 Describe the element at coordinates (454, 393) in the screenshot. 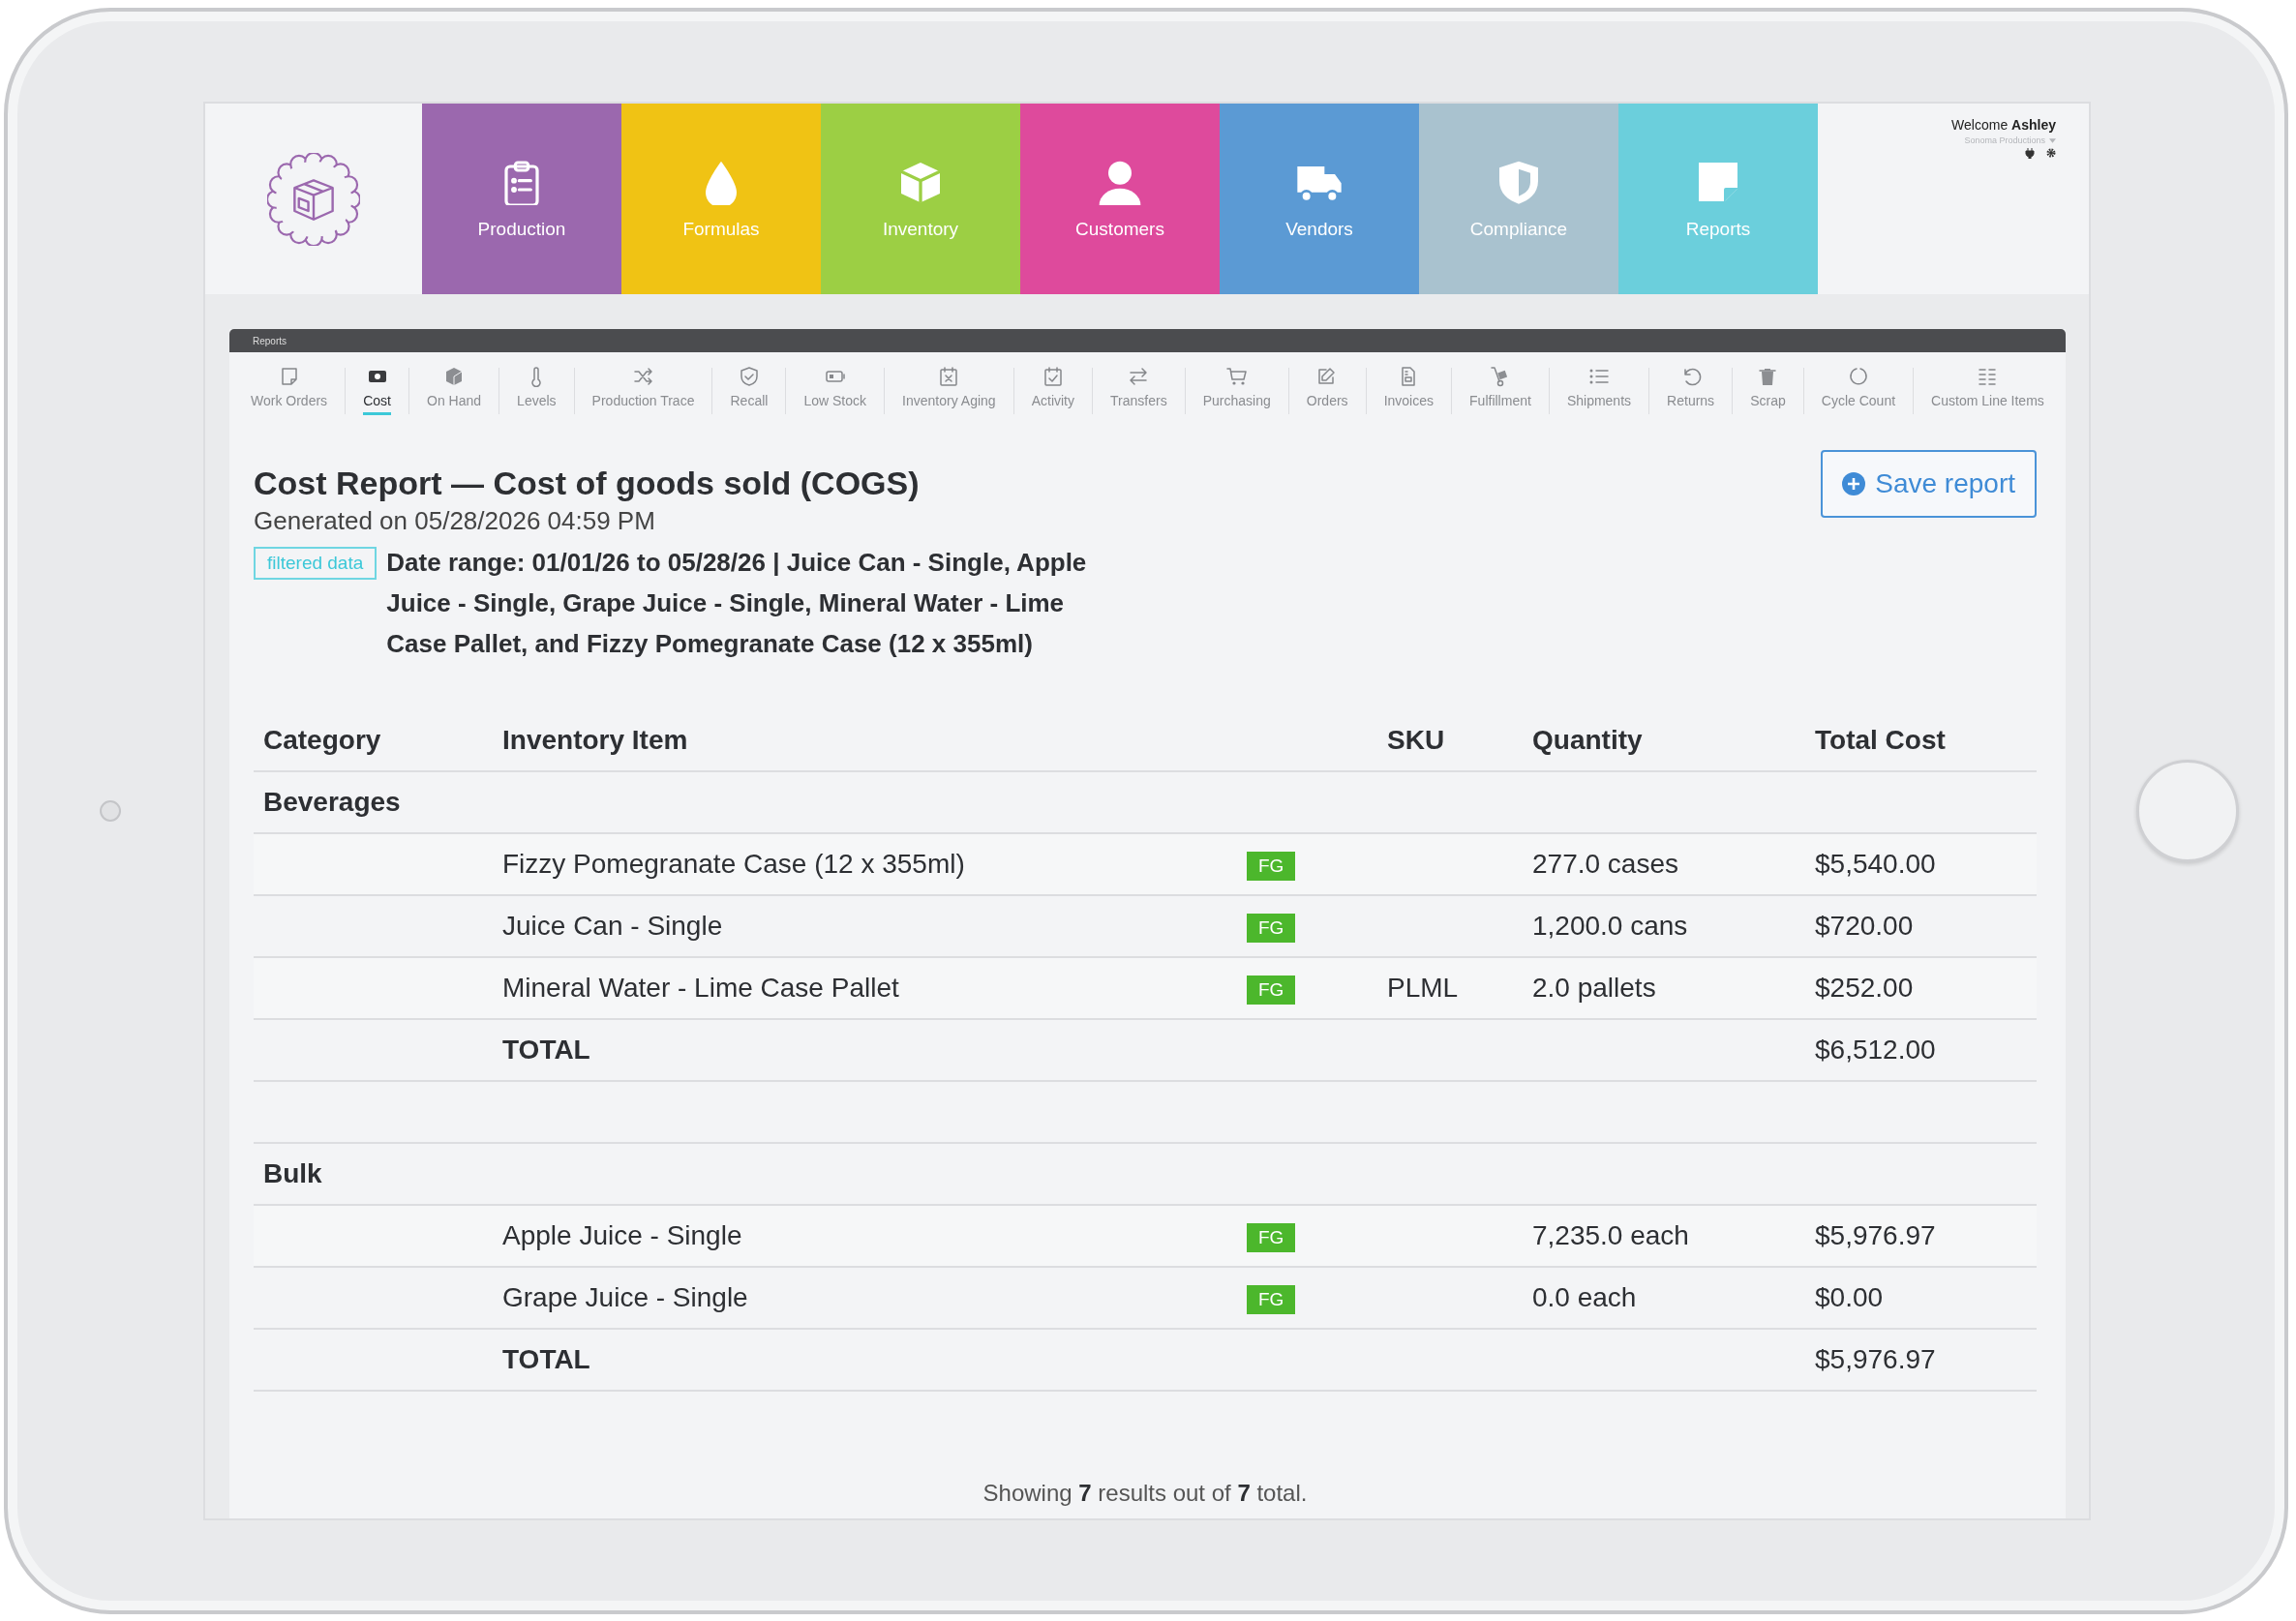

I see `report-tab: On Hand` at that location.